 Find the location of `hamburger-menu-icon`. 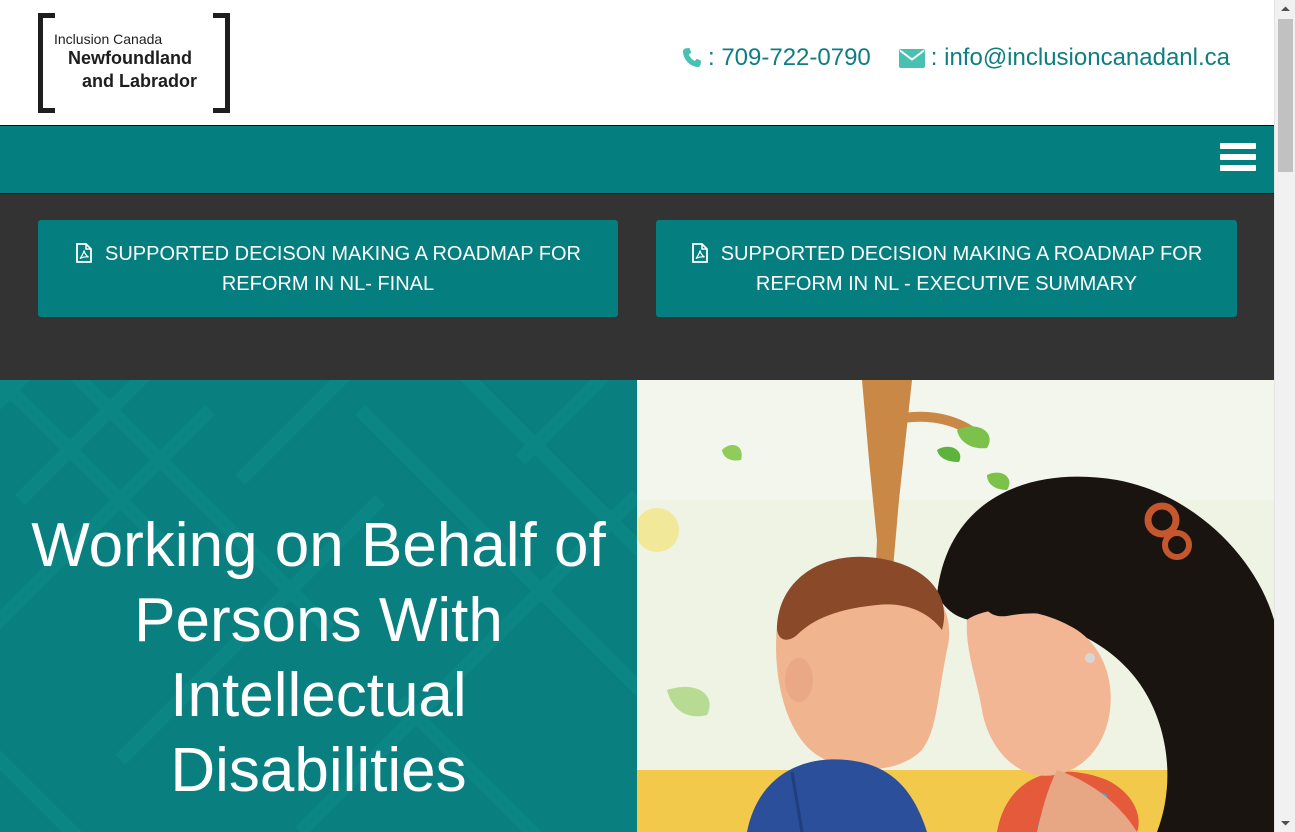

hamburger-menu-icon is located at coordinates (1238, 159).